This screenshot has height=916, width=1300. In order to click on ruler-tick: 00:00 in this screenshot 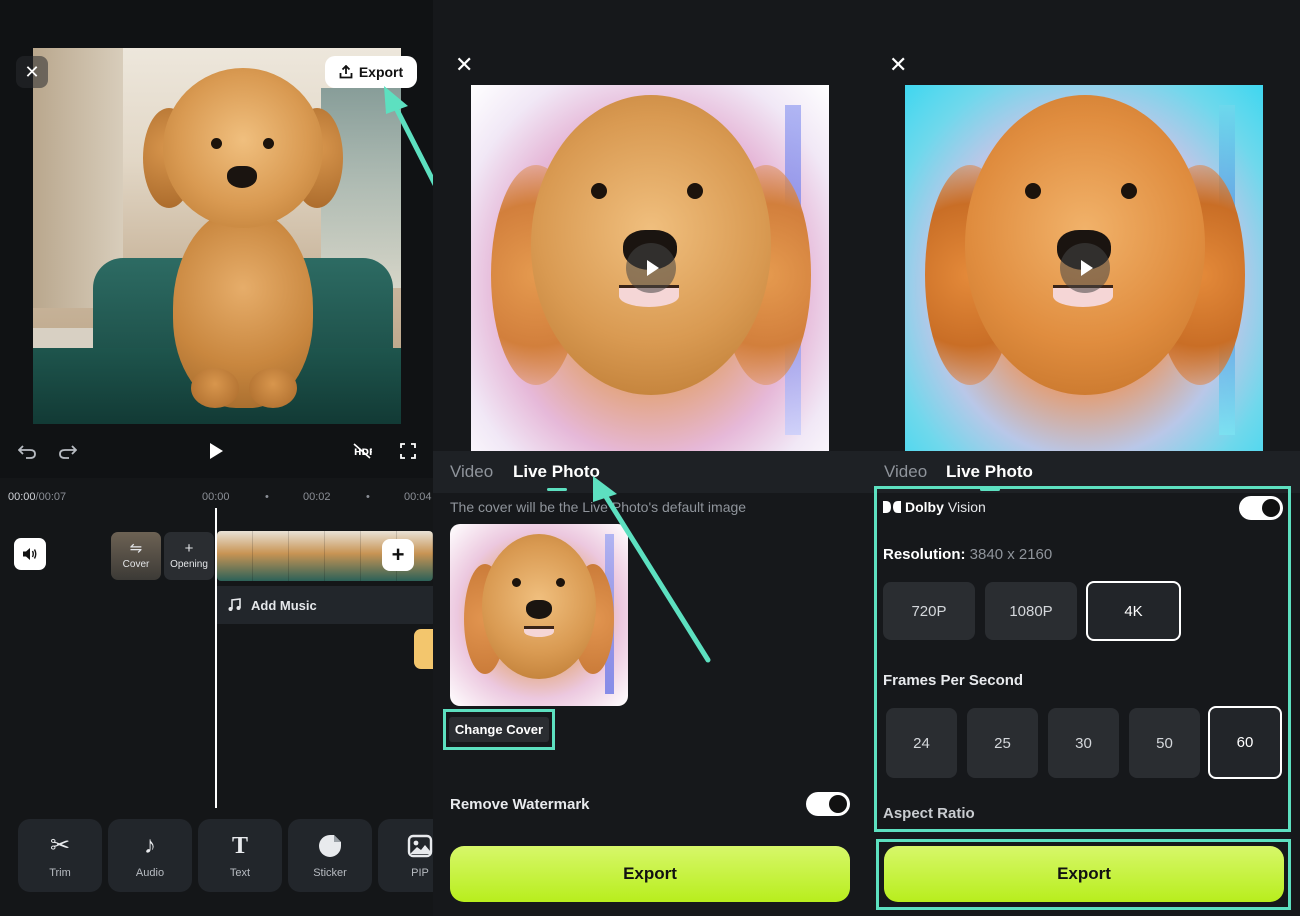, I will do `click(216, 497)`.